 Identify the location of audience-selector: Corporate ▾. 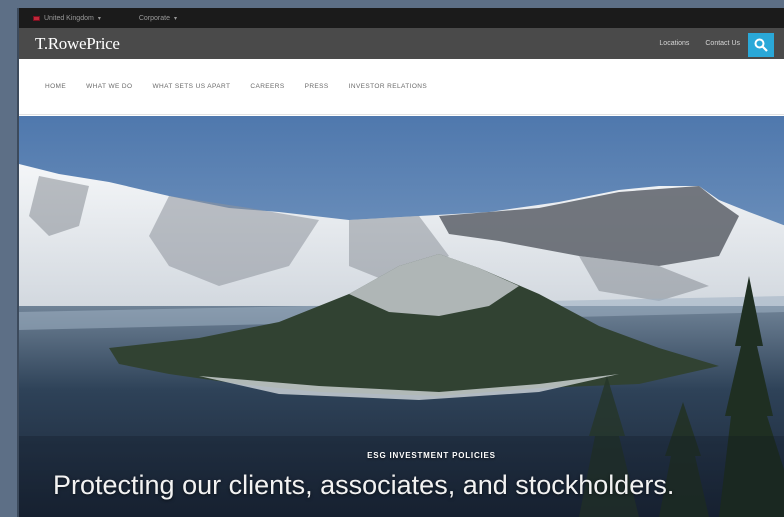
(158, 18).